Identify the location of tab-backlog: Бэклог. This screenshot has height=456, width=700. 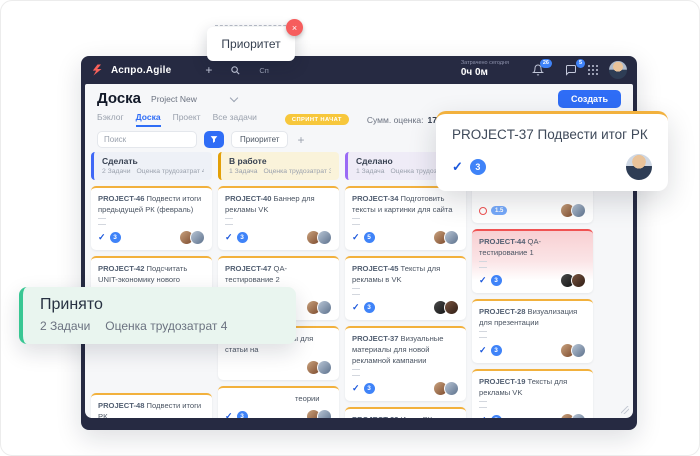
(110, 119).